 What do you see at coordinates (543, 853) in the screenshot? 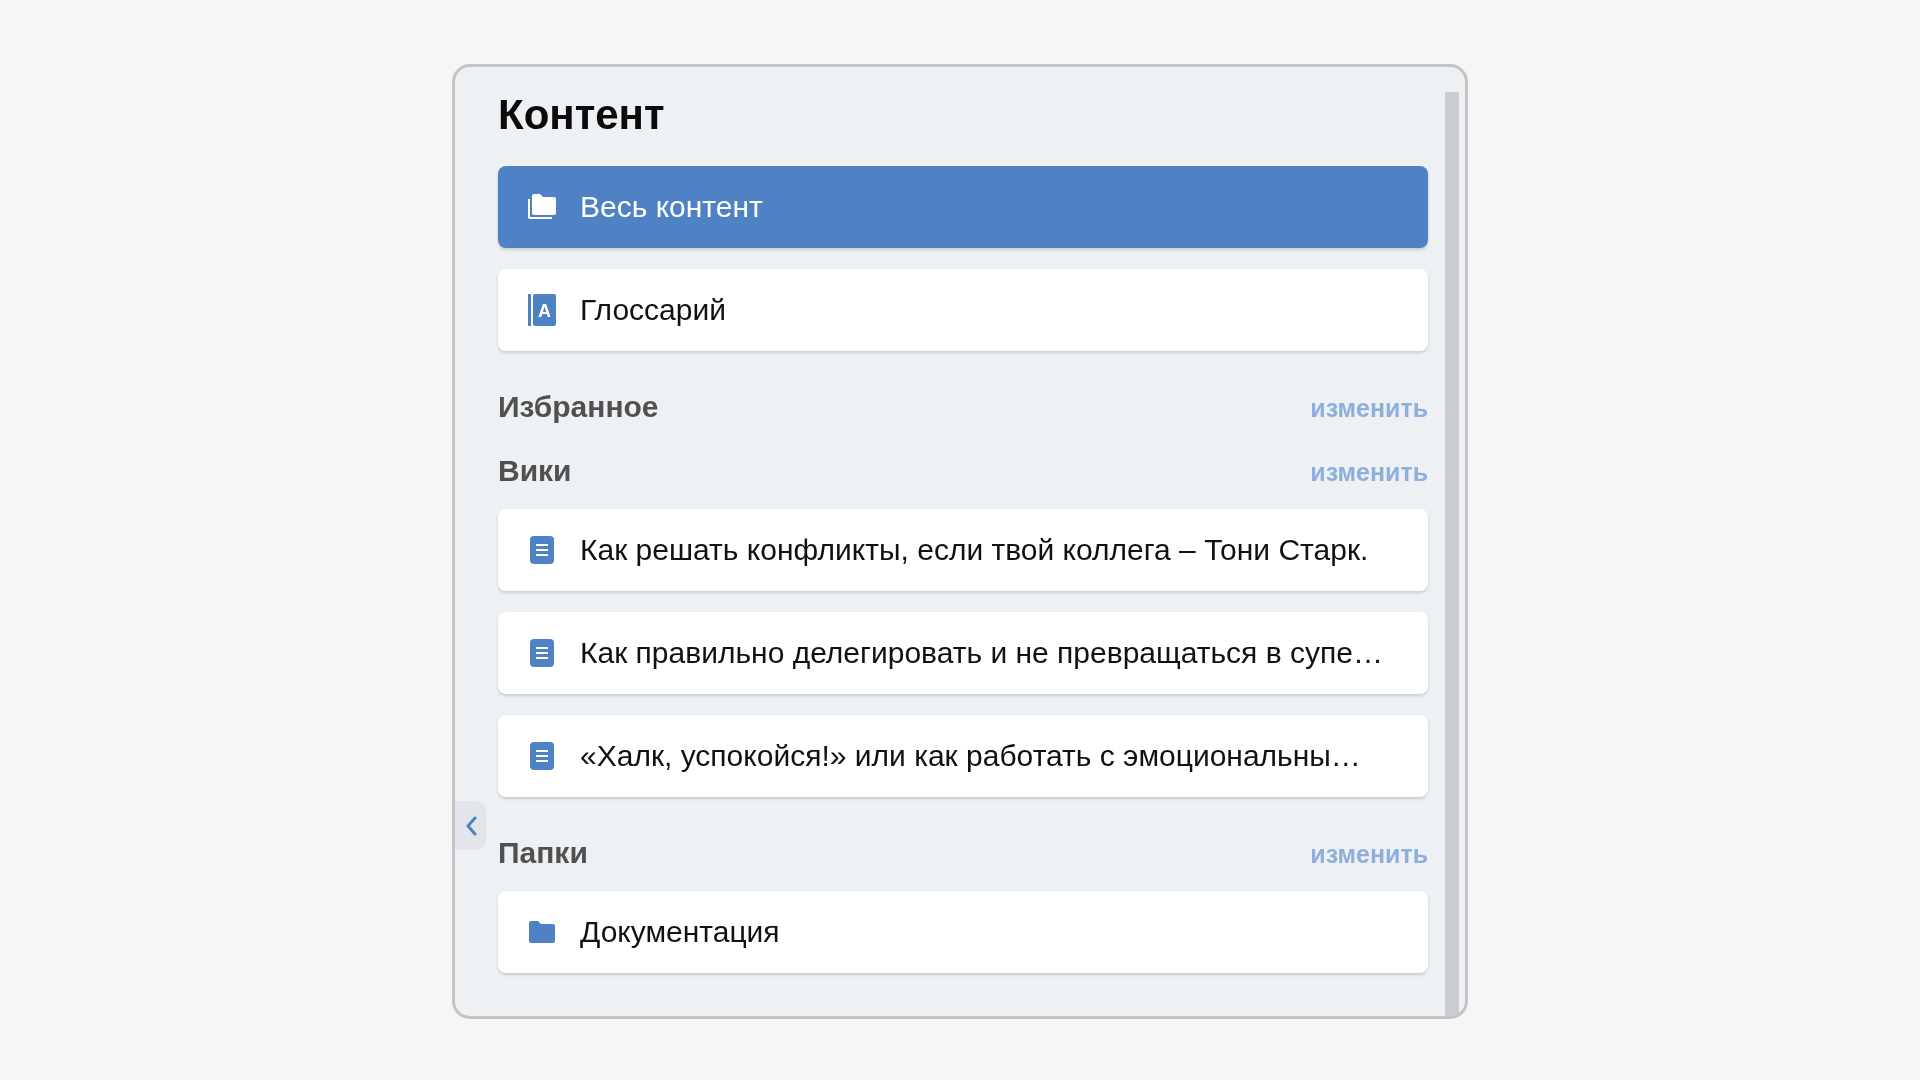
I see `section-title: Папки` at bounding box center [543, 853].